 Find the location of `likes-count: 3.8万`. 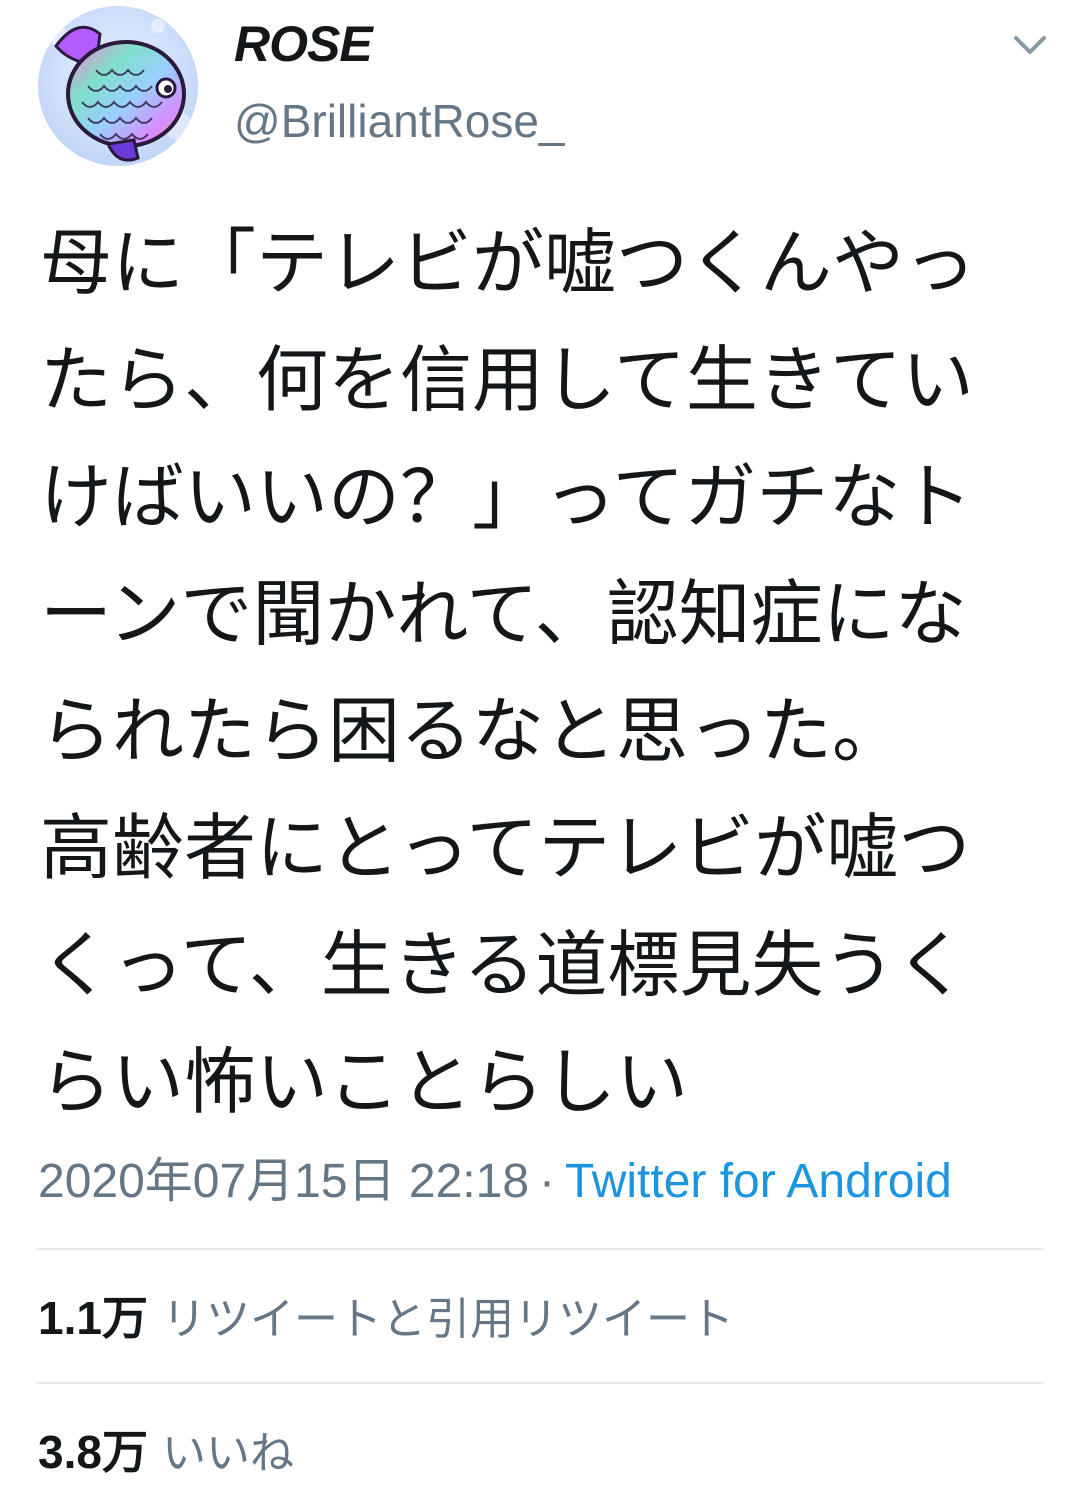

likes-count: 3.8万 is located at coordinates (93, 1452).